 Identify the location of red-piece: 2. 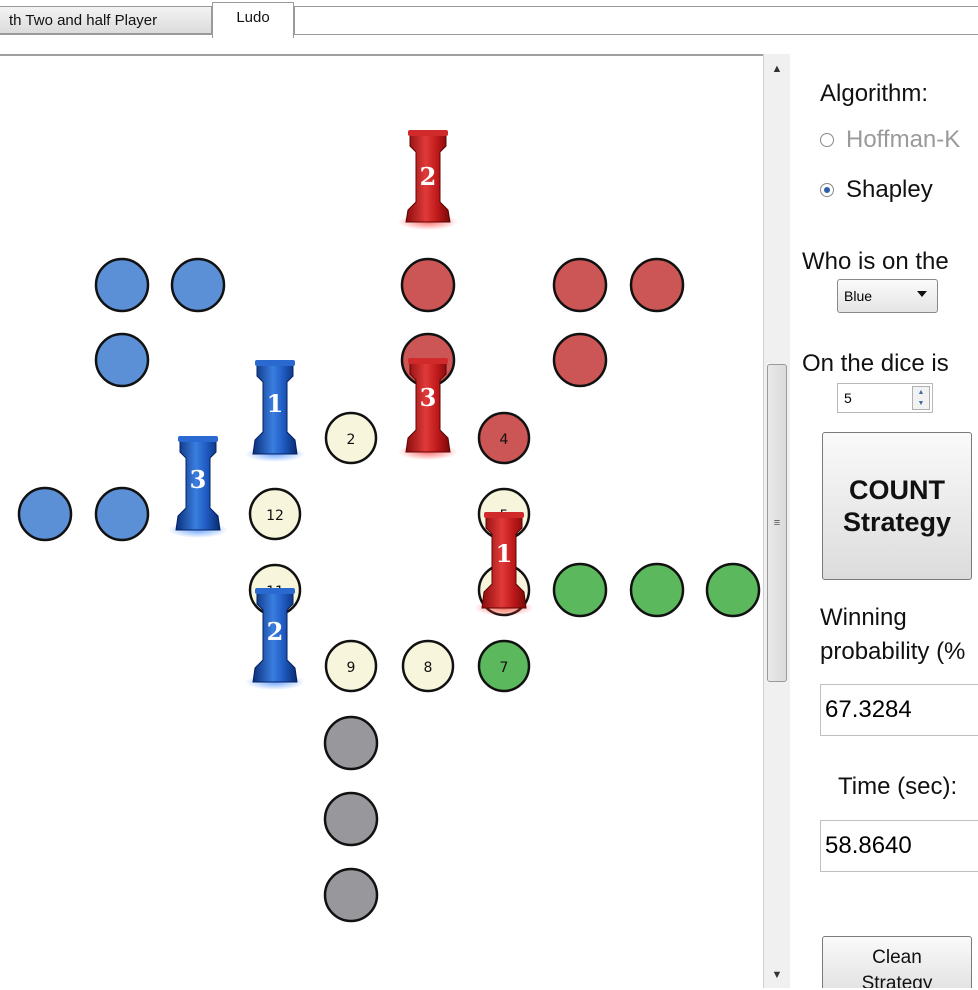
(428, 180).